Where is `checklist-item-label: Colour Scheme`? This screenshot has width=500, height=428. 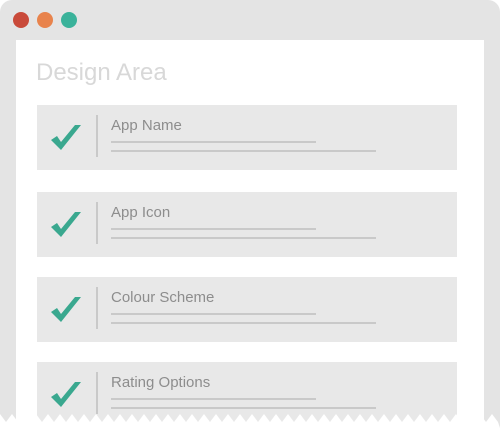 checklist-item-label: Colour Scheme is located at coordinates (163, 297).